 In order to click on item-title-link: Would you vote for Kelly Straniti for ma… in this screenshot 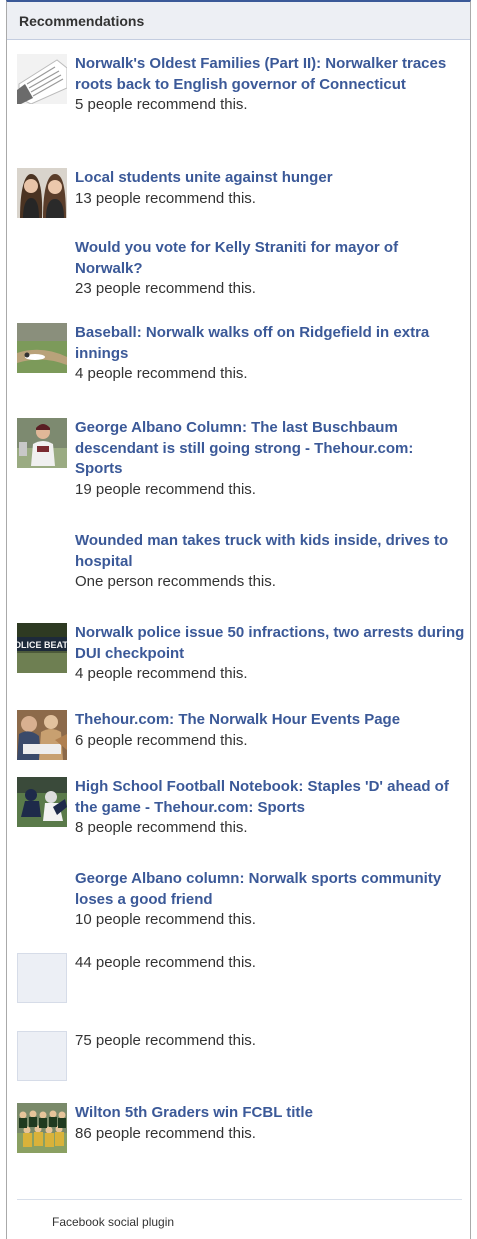, I will do `click(270, 258)`.